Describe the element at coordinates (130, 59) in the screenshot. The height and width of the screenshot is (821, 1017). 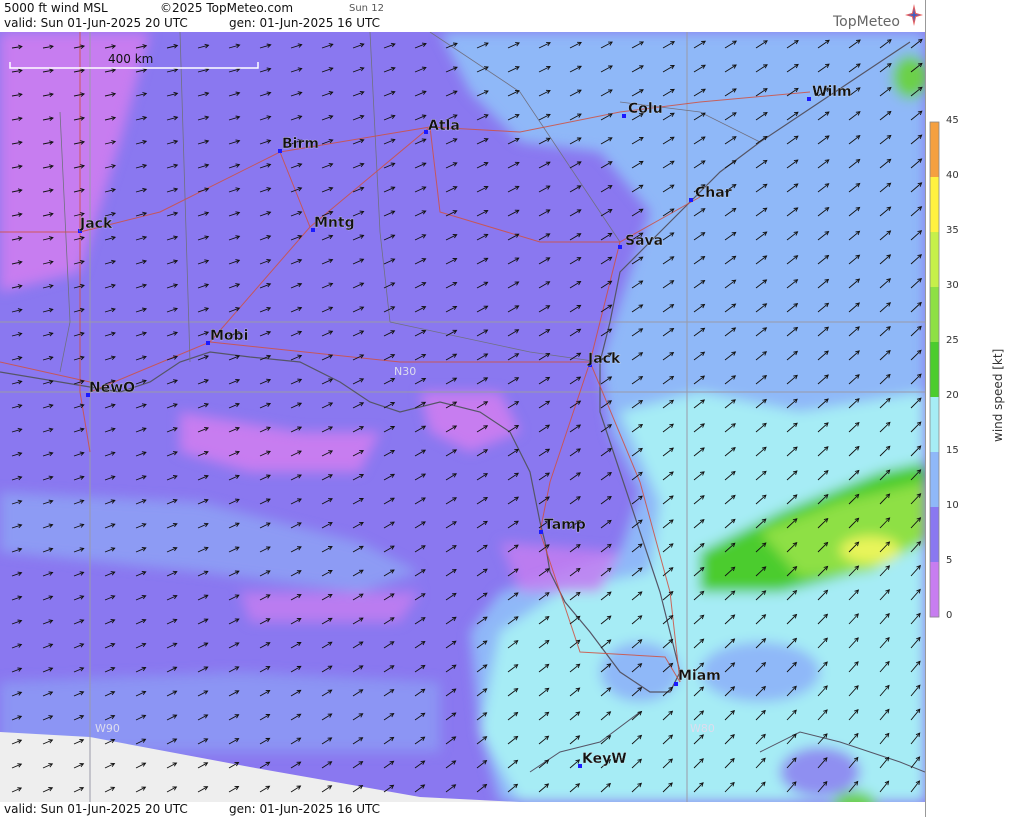
I see `scale-bar-label: 400 km` at that location.